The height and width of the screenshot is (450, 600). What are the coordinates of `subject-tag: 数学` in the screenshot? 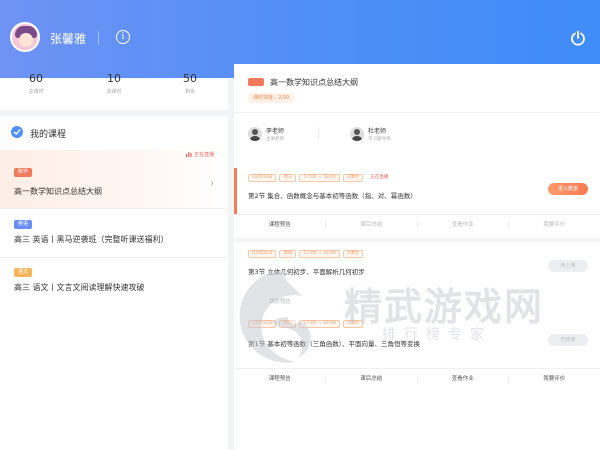 It's located at (23, 172).